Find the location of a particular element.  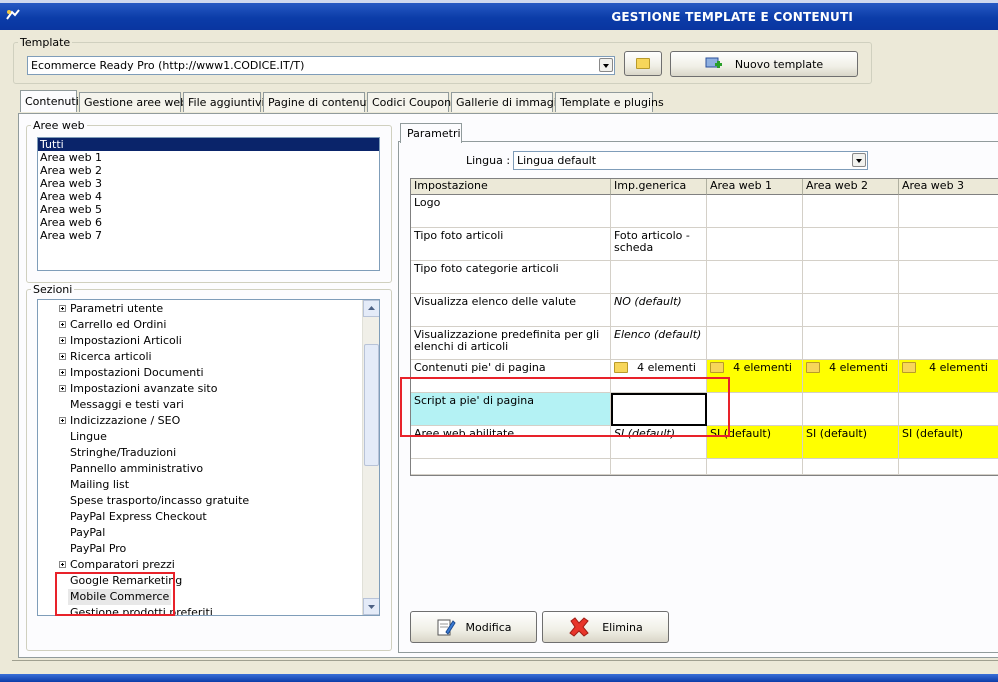

grid-cell: Elenco (default) is located at coordinates (659, 343).